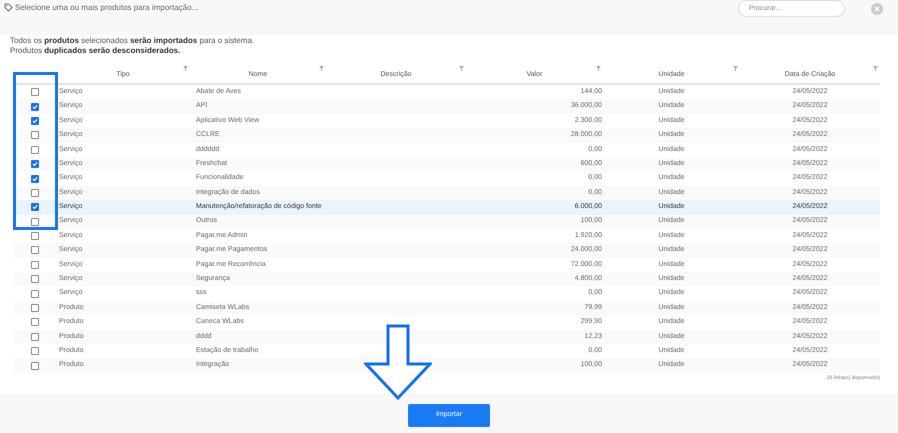 The image size is (898, 433). I want to click on notice-text: Todos os produtos selecionados serão importados para o sistema., so click(133, 41).